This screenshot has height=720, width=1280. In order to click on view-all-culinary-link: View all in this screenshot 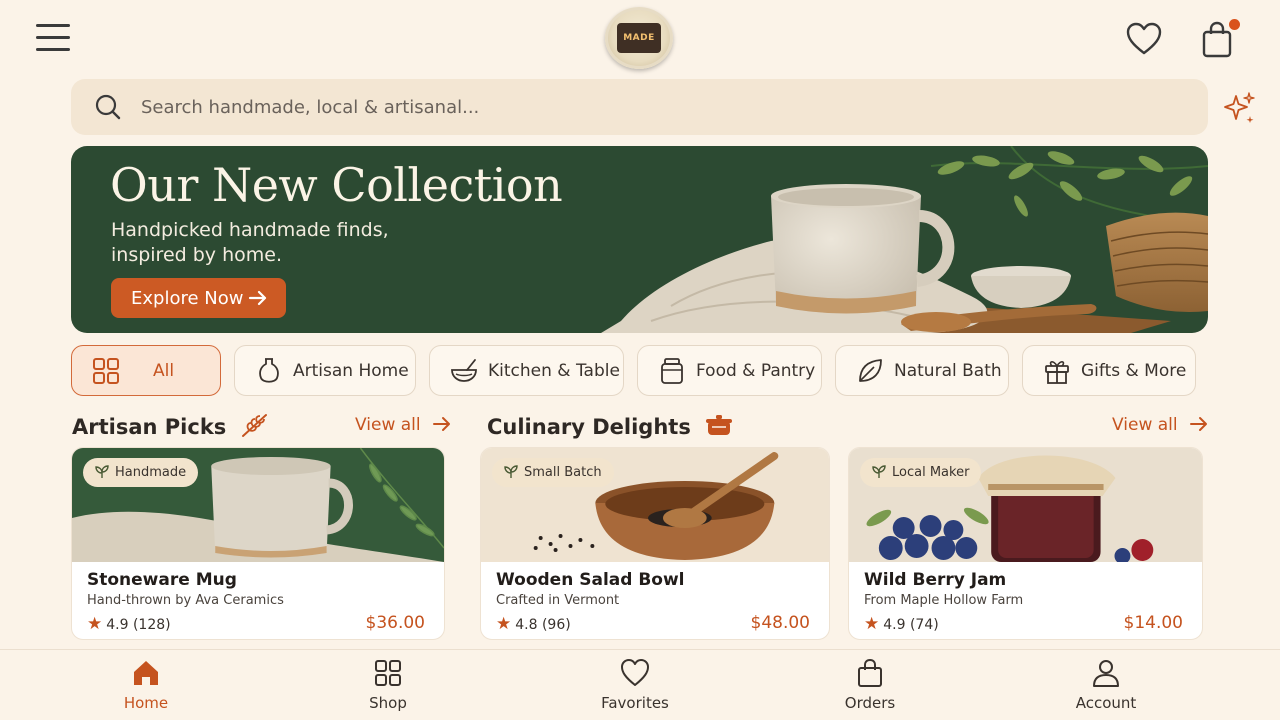, I will do `click(1160, 425)`.